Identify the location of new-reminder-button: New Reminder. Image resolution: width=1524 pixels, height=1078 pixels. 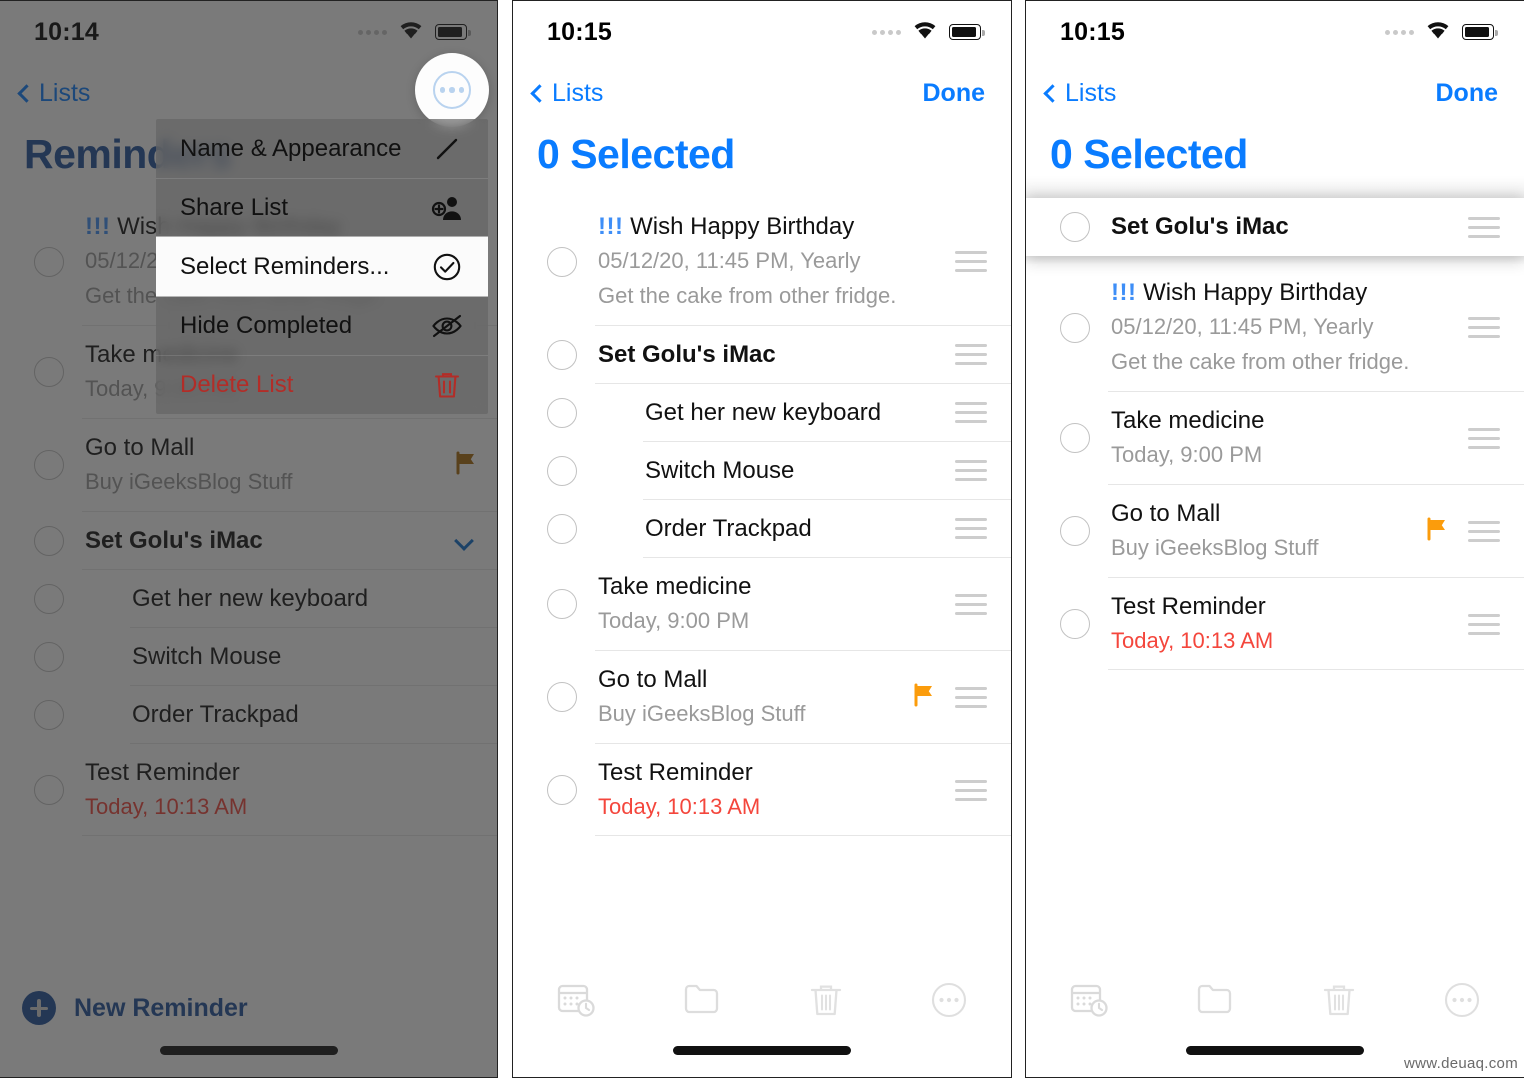
(248, 1008).